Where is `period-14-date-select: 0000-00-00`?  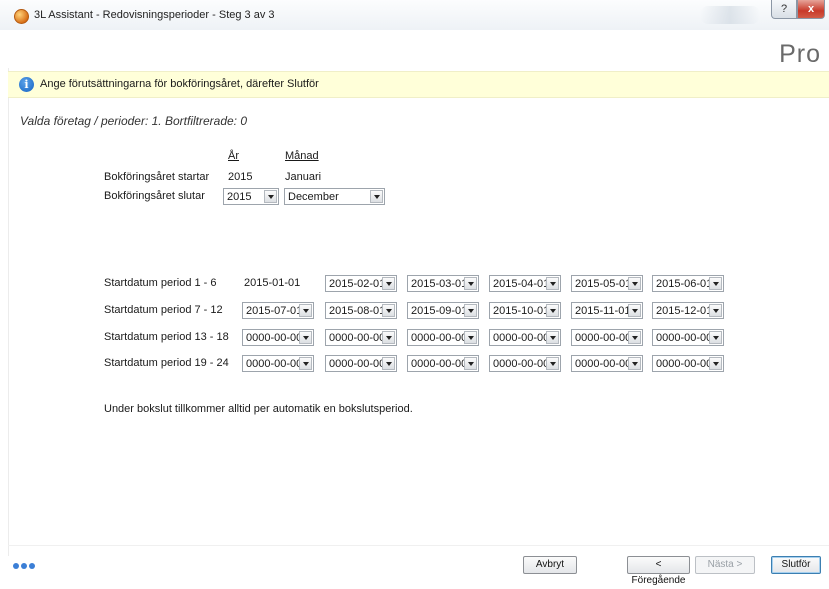
period-14-date-select: 0000-00-00 is located at coordinates (361, 337).